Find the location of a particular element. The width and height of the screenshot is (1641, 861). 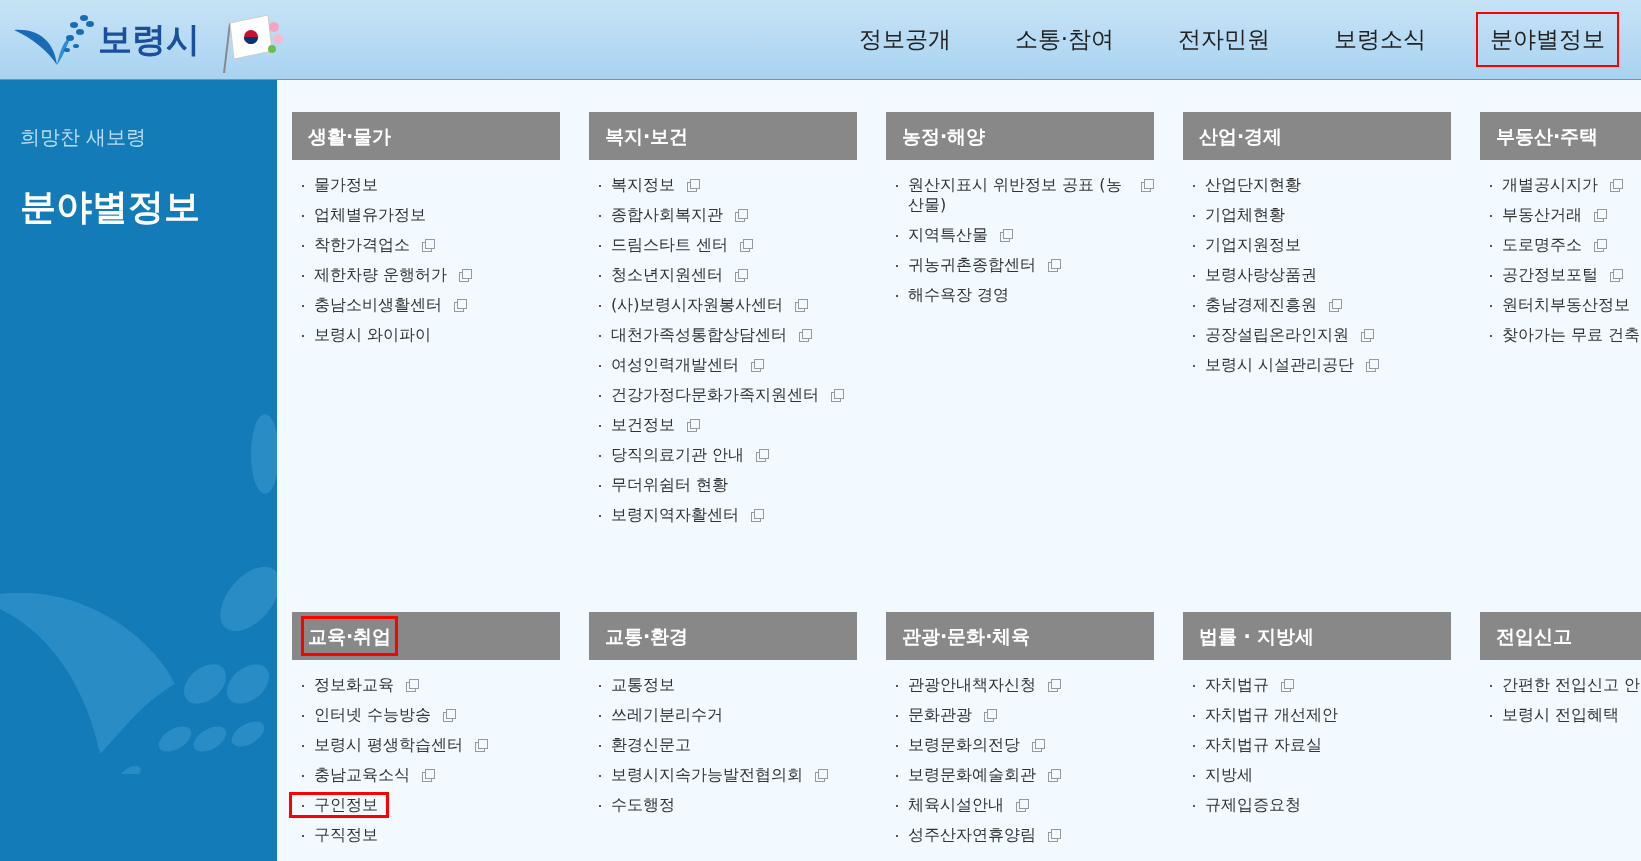

category-link: 보령시 평생학습센터 is located at coordinates (383, 745).